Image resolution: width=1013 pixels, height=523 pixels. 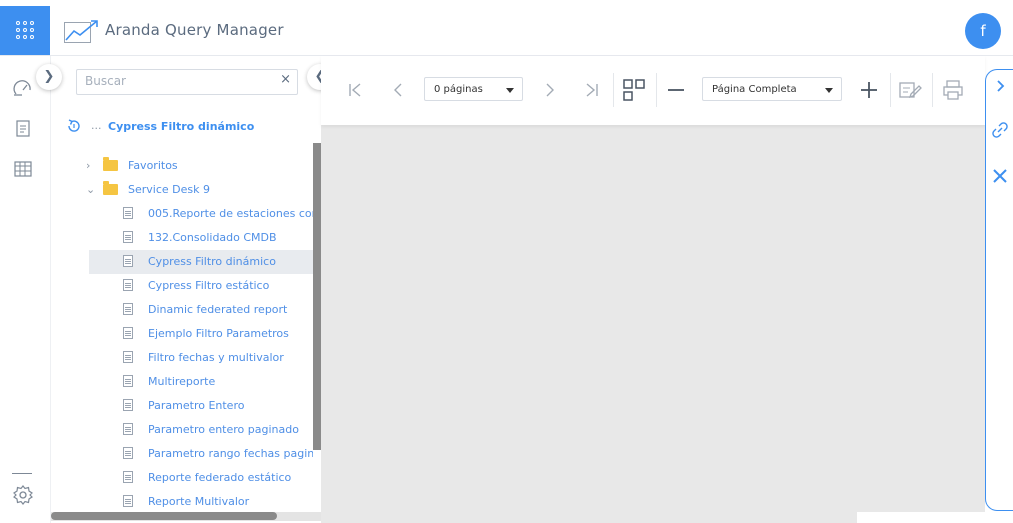 I want to click on left-rail, so click(x=25, y=289).